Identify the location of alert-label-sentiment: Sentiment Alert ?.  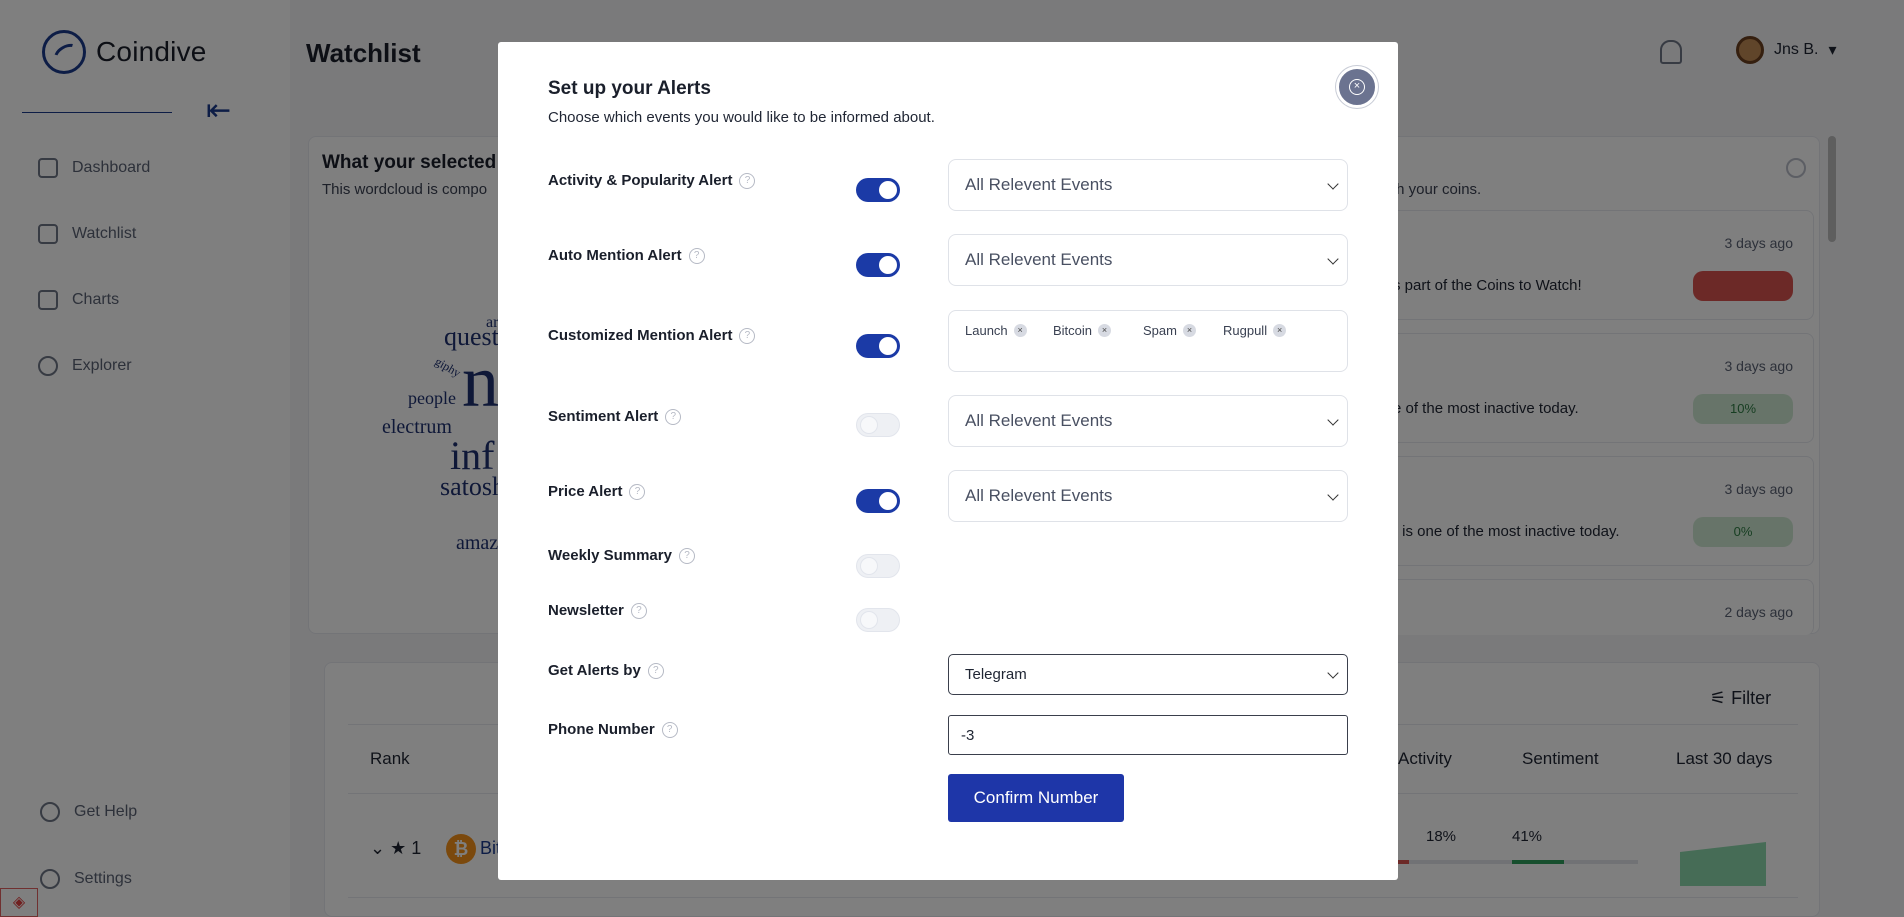
(615, 416).